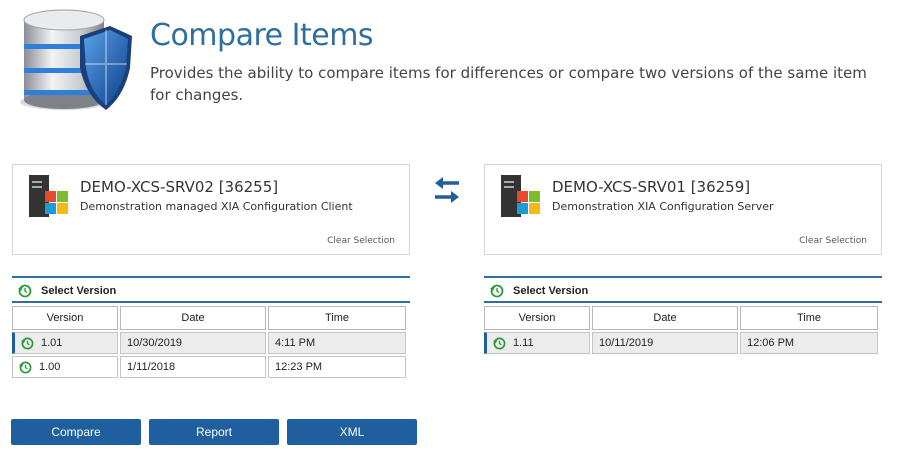 The width and height of the screenshot is (921, 467). Describe the element at coordinates (809, 343) in the screenshot. I see `time-cell: 12:06 PM` at that location.